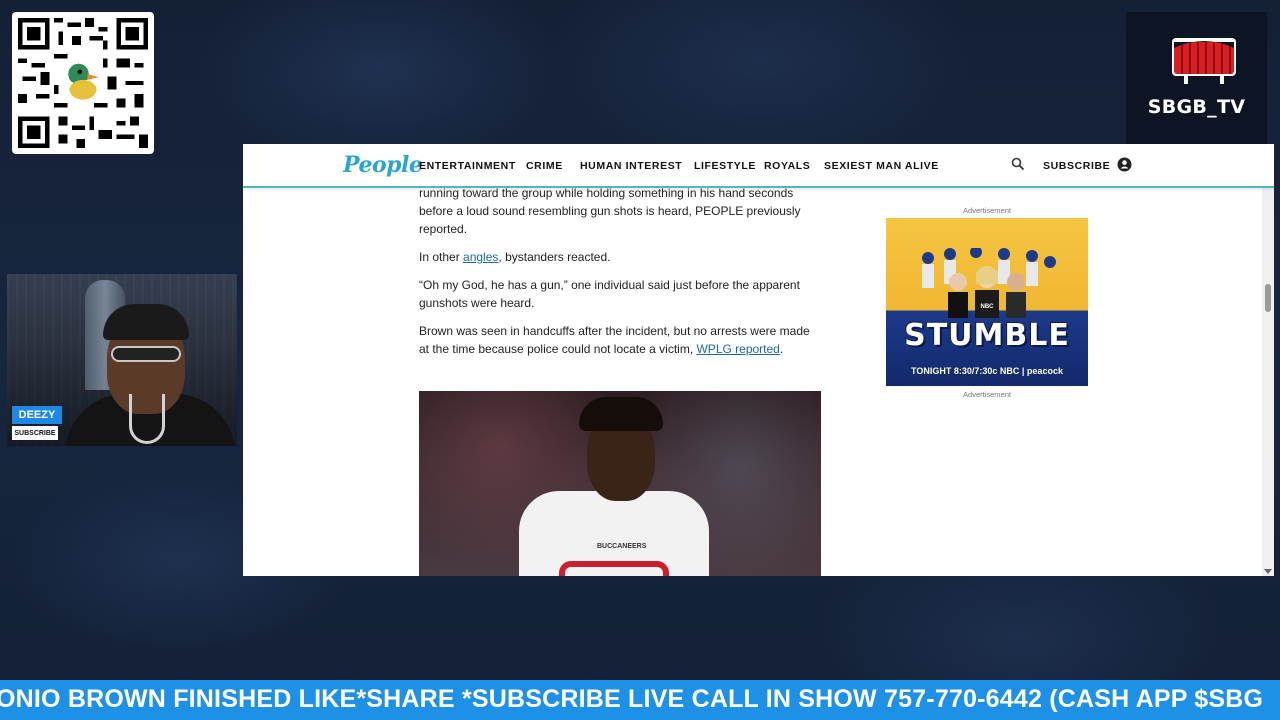 The width and height of the screenshot is (1280, 720). Describe the element at coordinates (987, 335) in the screenshot. I see `ad-title: STUMBLE` at that location.